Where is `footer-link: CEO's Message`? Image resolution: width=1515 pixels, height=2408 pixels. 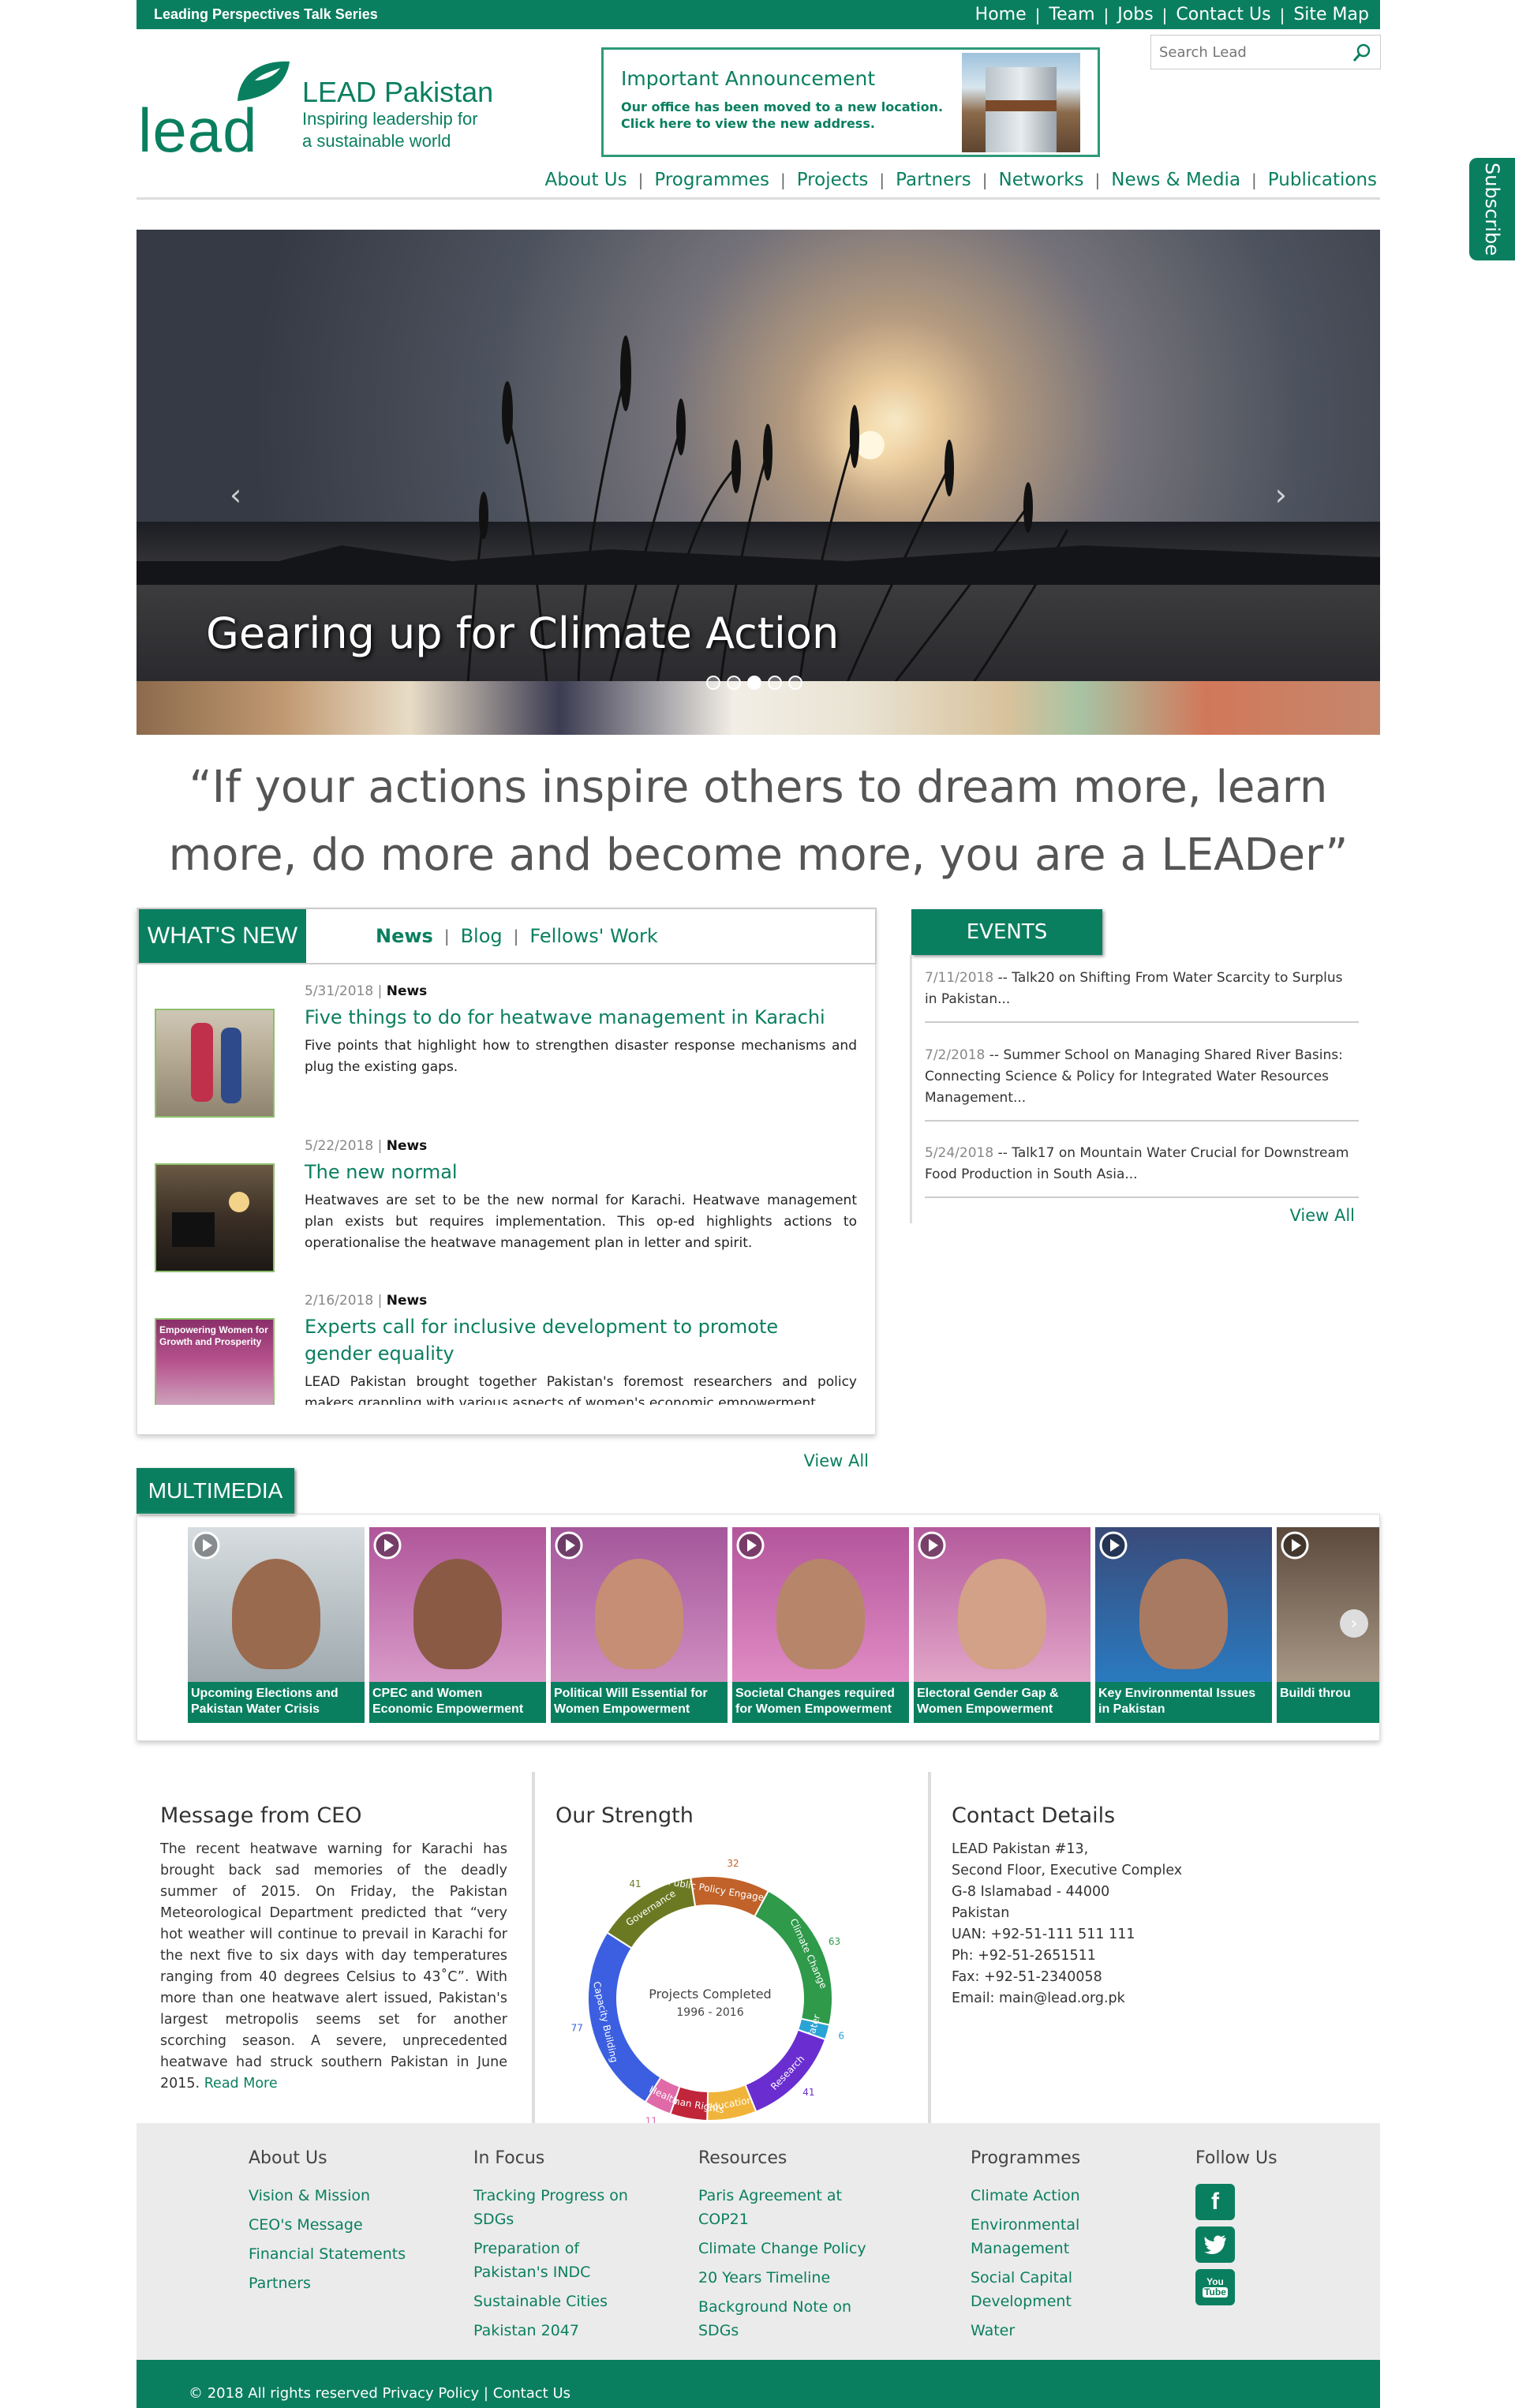 footer-link: CEO's Message is located at coordinates (343, 2225).